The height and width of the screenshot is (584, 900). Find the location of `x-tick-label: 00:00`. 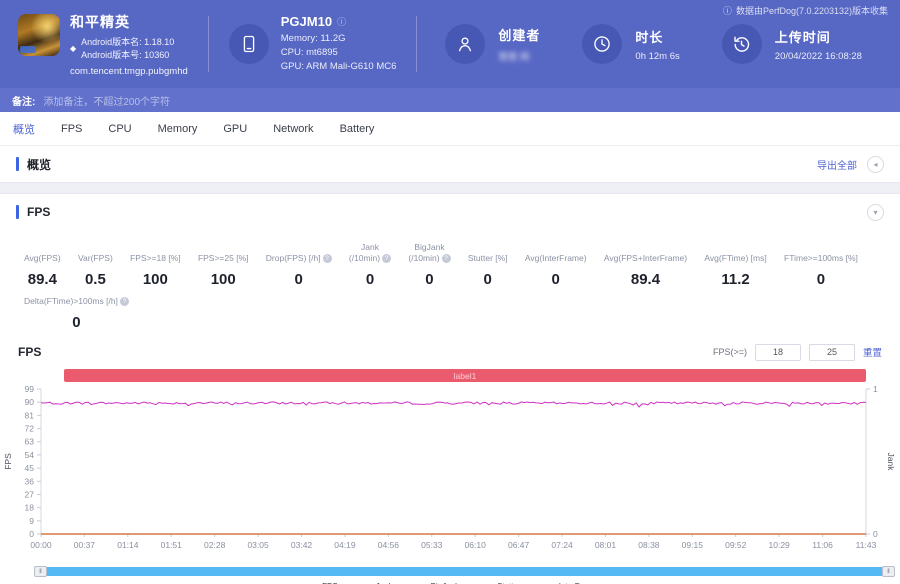

x-tick-label: 00:00 is located at coordinates (41, 545).